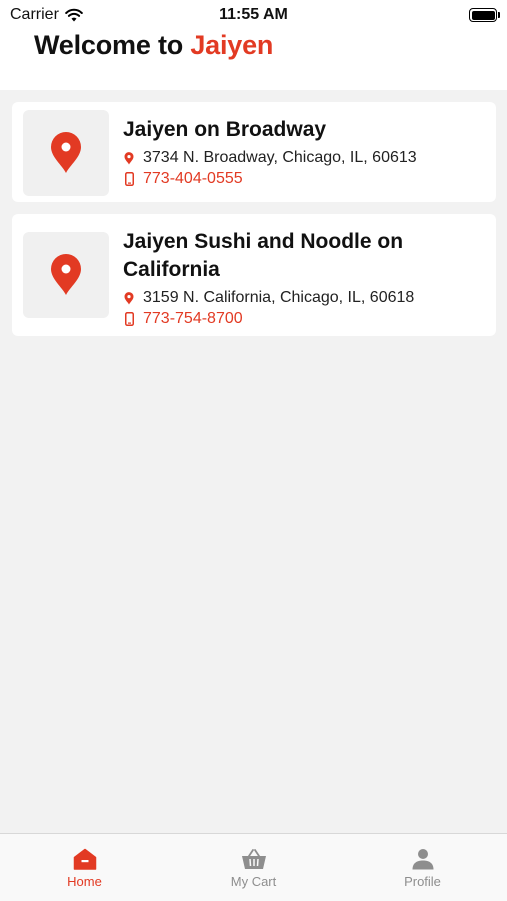 The image size is (507, 901). What do you see at coordinates (304, 319) in the screenshot?
I see `phone-row: 773-754-8700` at bounding box center [304, 319].